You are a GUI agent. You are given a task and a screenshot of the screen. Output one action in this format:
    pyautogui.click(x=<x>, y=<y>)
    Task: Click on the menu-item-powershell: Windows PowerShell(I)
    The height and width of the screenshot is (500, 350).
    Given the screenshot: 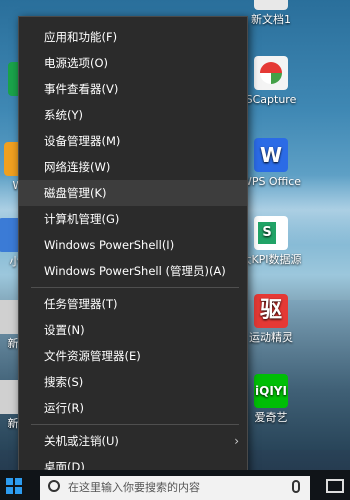 What is the action you would take?
    pyautogui.click(x=133, y=245)
    